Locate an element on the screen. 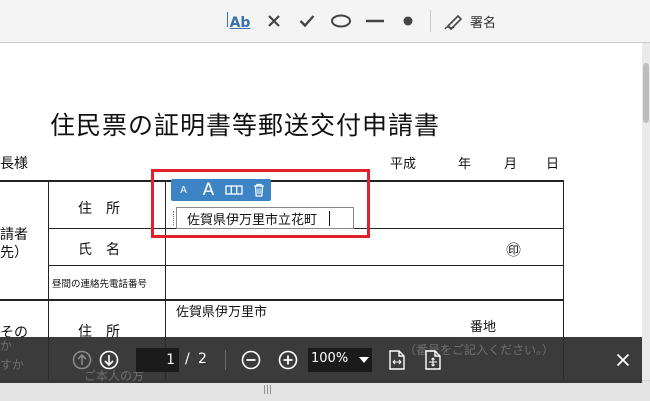  dot-button is located at coordinates (408, 21).